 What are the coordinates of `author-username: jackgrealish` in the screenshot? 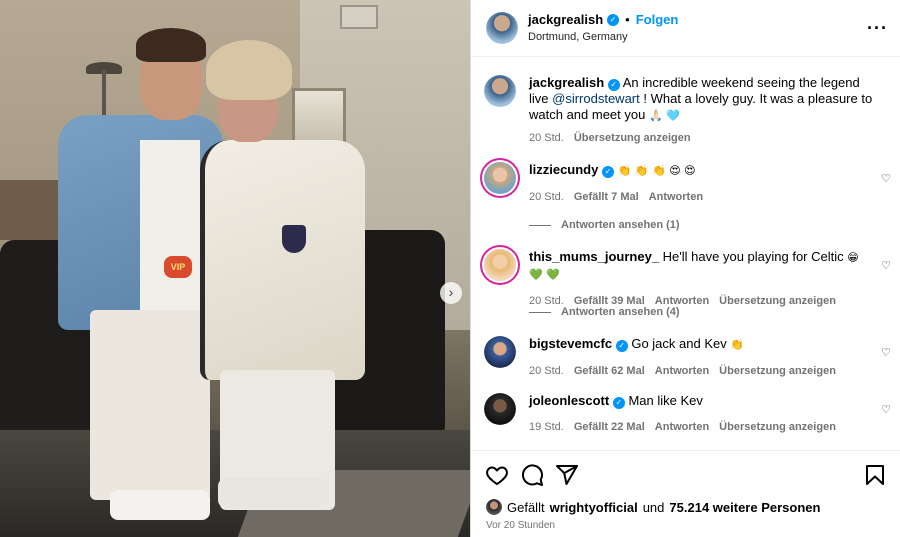 It's located at (565, 19).